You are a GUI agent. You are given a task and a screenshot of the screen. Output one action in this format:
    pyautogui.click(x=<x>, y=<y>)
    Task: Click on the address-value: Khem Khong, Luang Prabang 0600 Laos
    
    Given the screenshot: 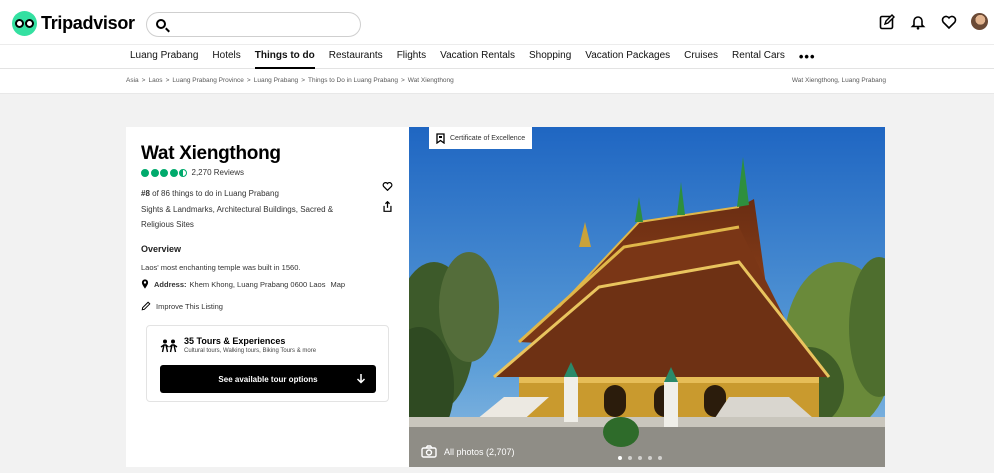 What is the action you would take?
    pyautogui.click(x=258, y=284)
    